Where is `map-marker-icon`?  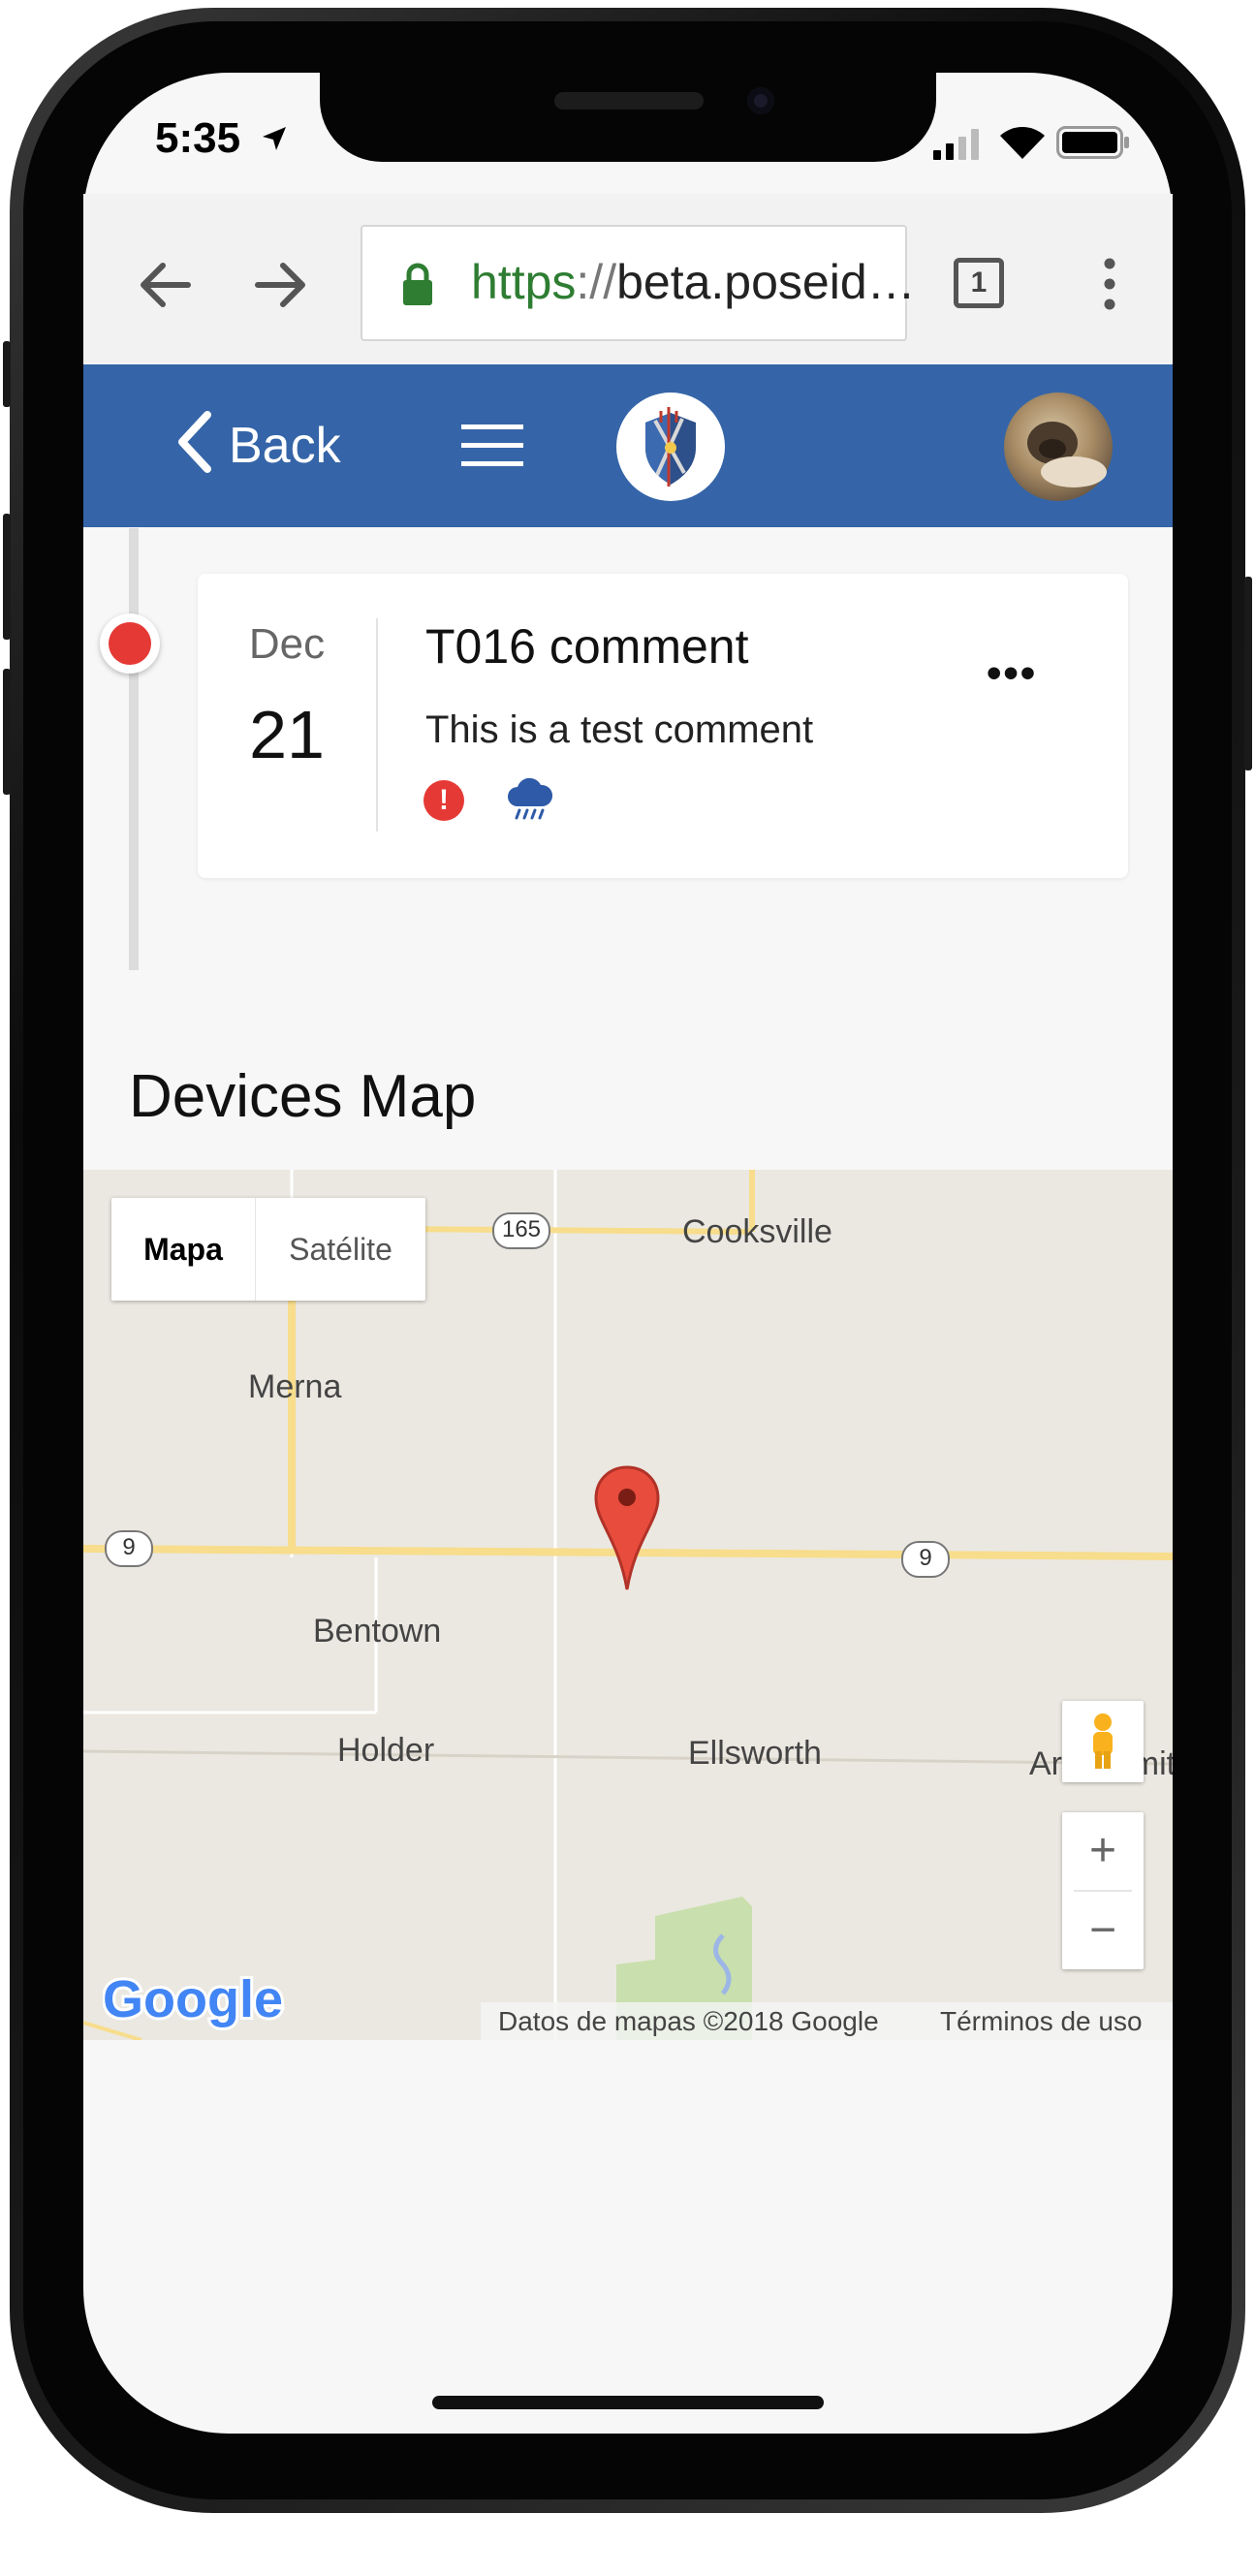
map-marker-icon is located at coordinates (627, 1528).